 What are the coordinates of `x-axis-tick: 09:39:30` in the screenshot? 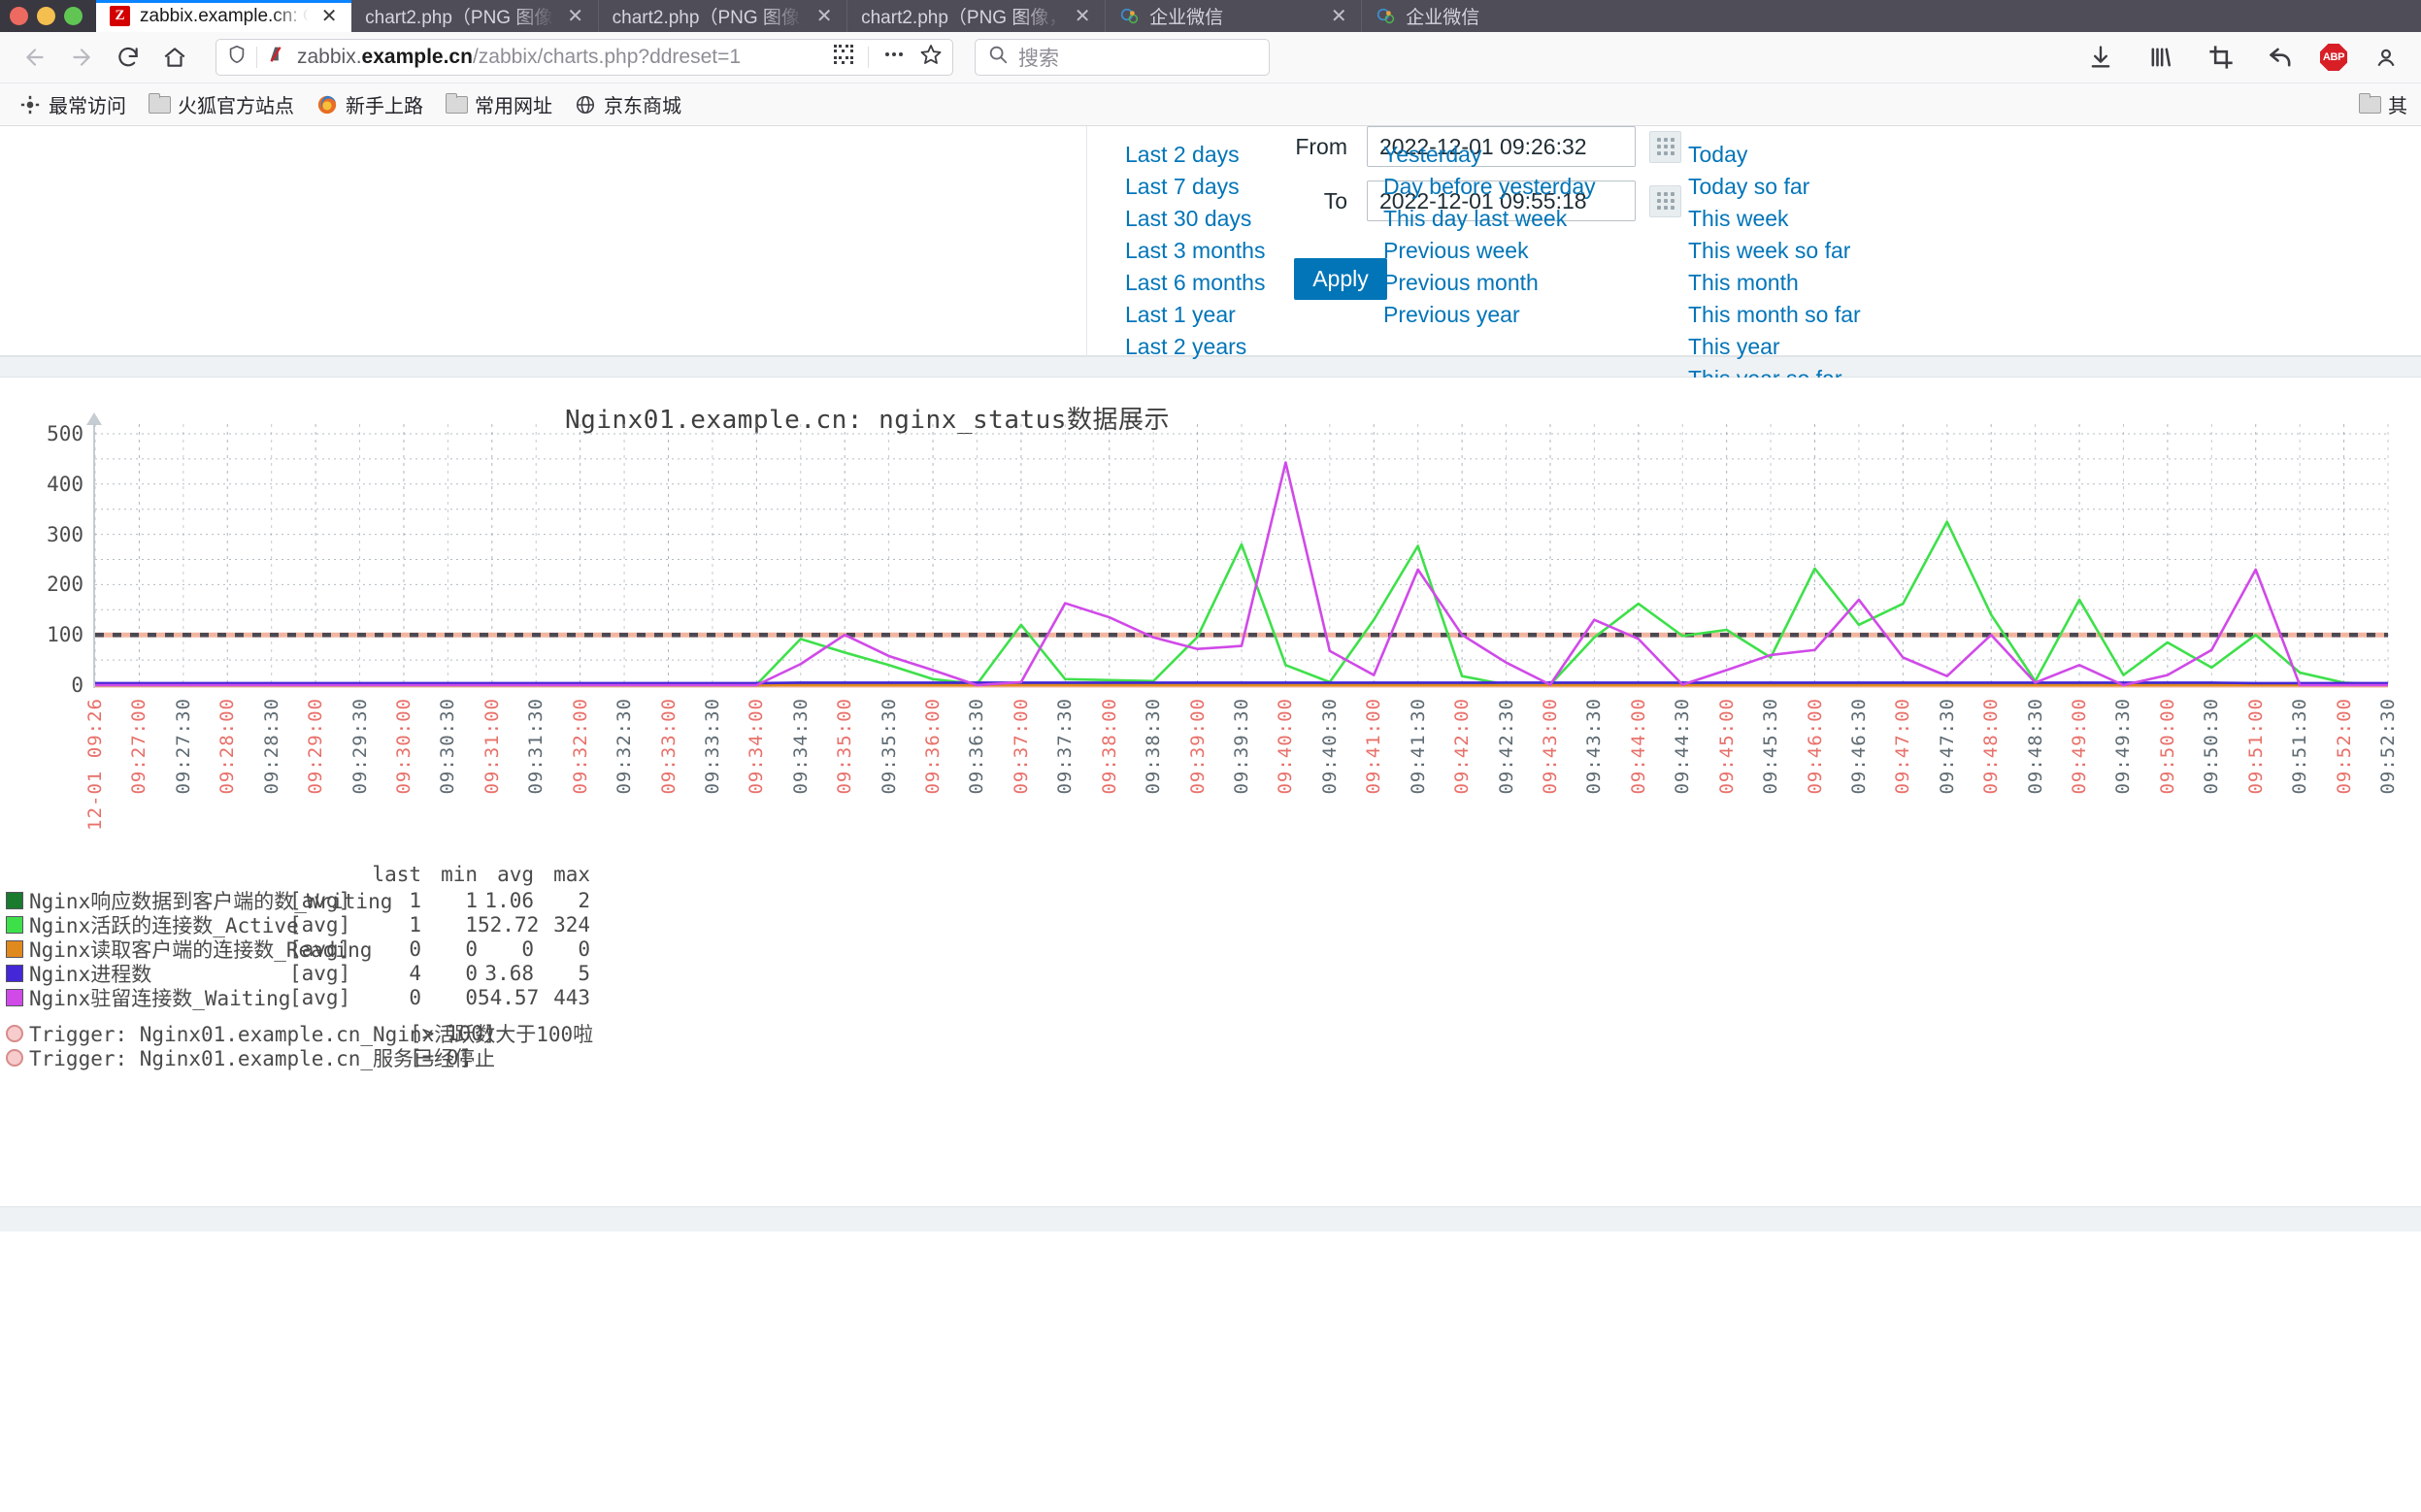 It's located at (1241, 746).